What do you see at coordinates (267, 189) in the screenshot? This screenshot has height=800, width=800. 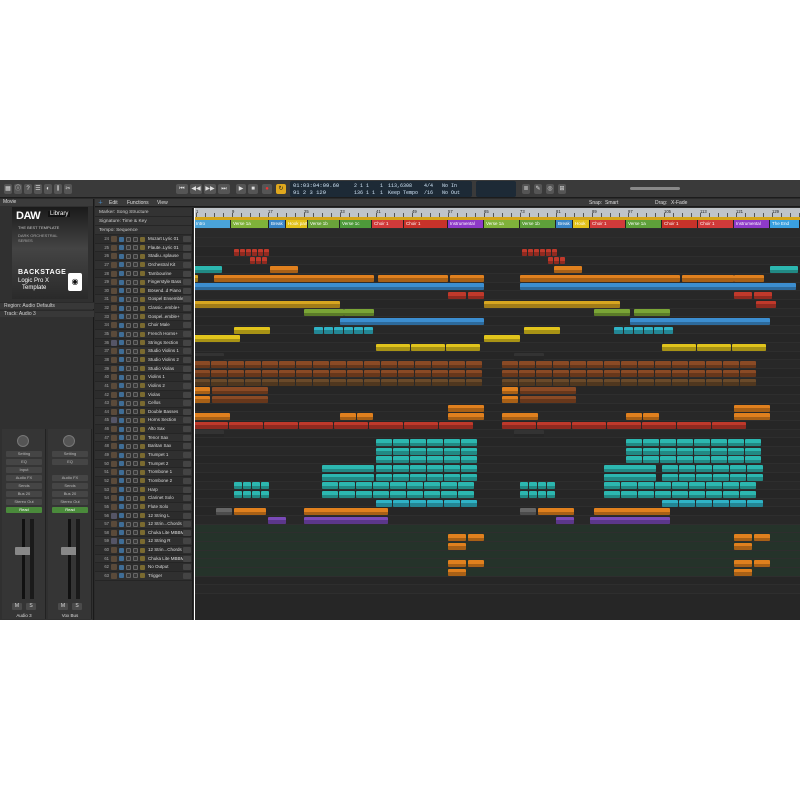 I see `record-icon: ●` at bounding box center [267, 189].